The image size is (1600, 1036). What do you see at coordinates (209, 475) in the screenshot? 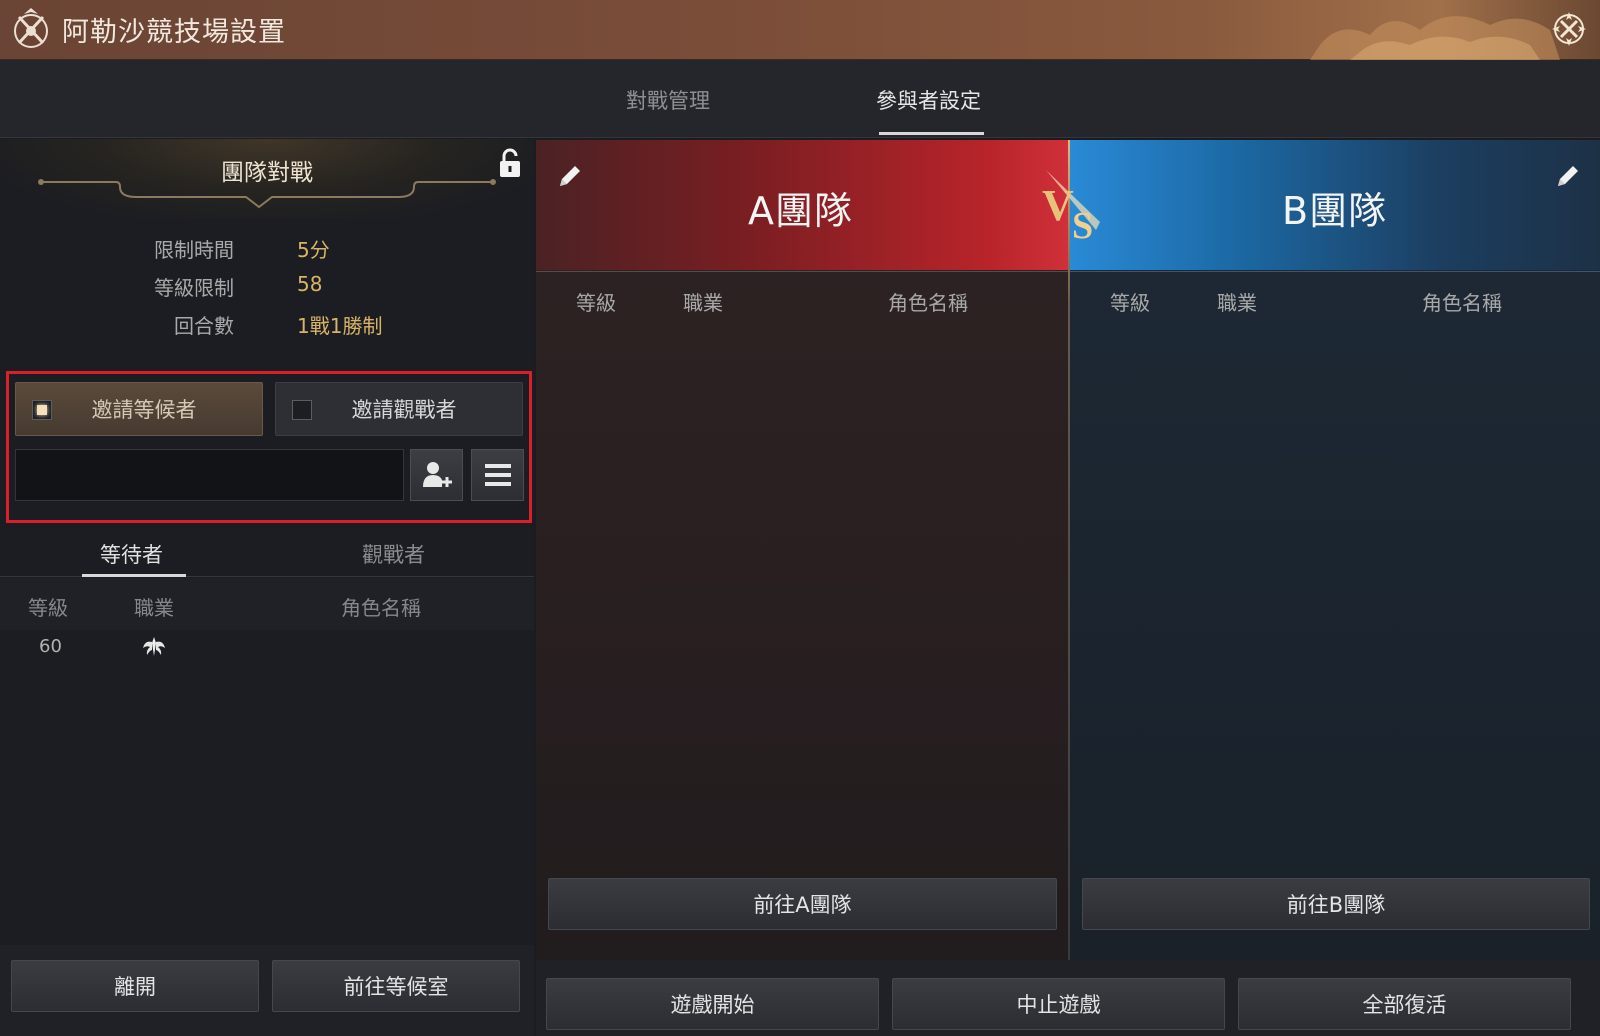
I see `character-name-input` at bounding box center [209, 475].